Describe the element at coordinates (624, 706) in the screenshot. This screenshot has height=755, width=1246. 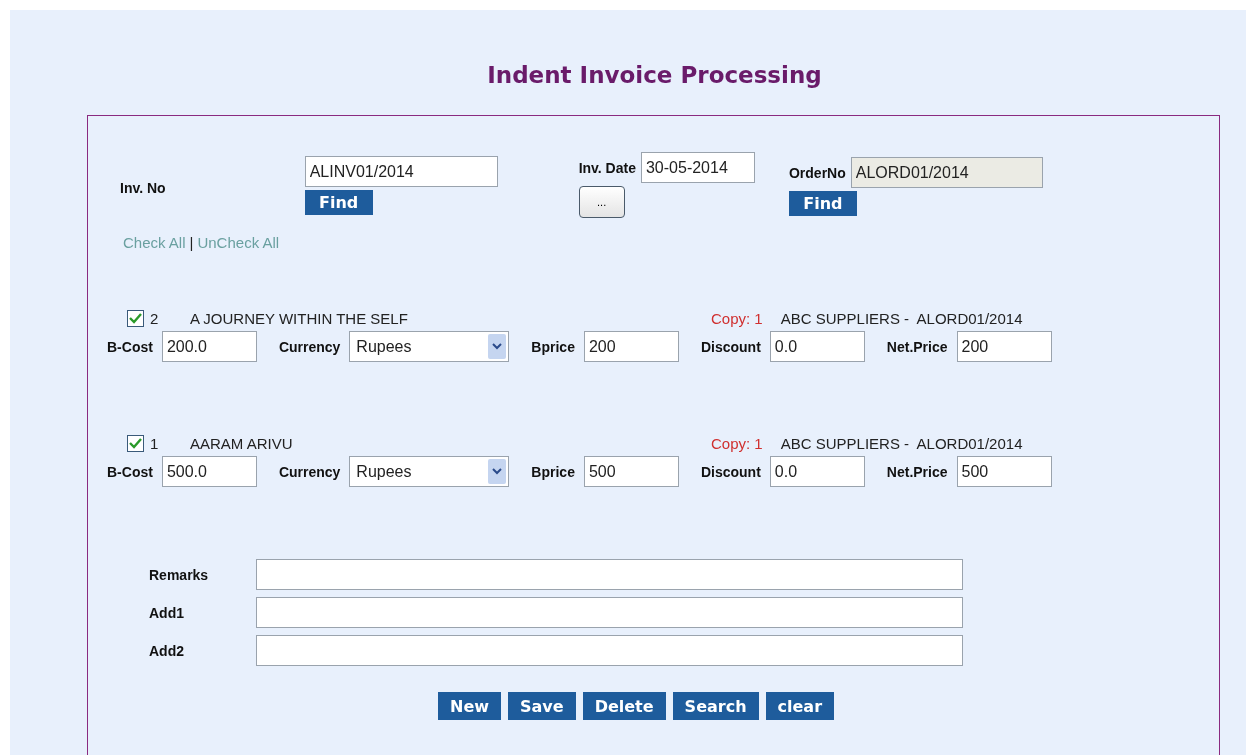
I see `action-button: Delete` at that location.